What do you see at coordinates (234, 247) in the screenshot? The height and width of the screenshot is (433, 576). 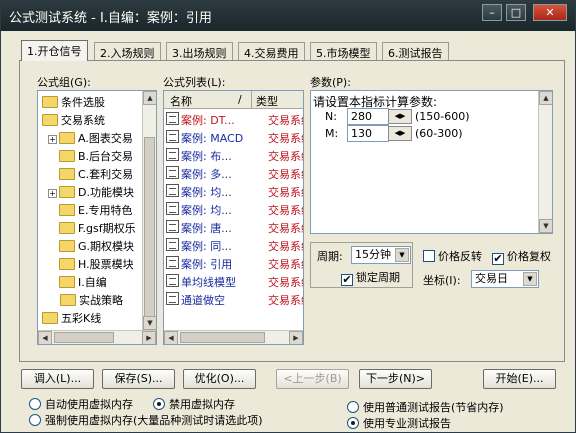 I see `formula-row: 案例: 同... 交易系统` at bounding box center [234, 247].